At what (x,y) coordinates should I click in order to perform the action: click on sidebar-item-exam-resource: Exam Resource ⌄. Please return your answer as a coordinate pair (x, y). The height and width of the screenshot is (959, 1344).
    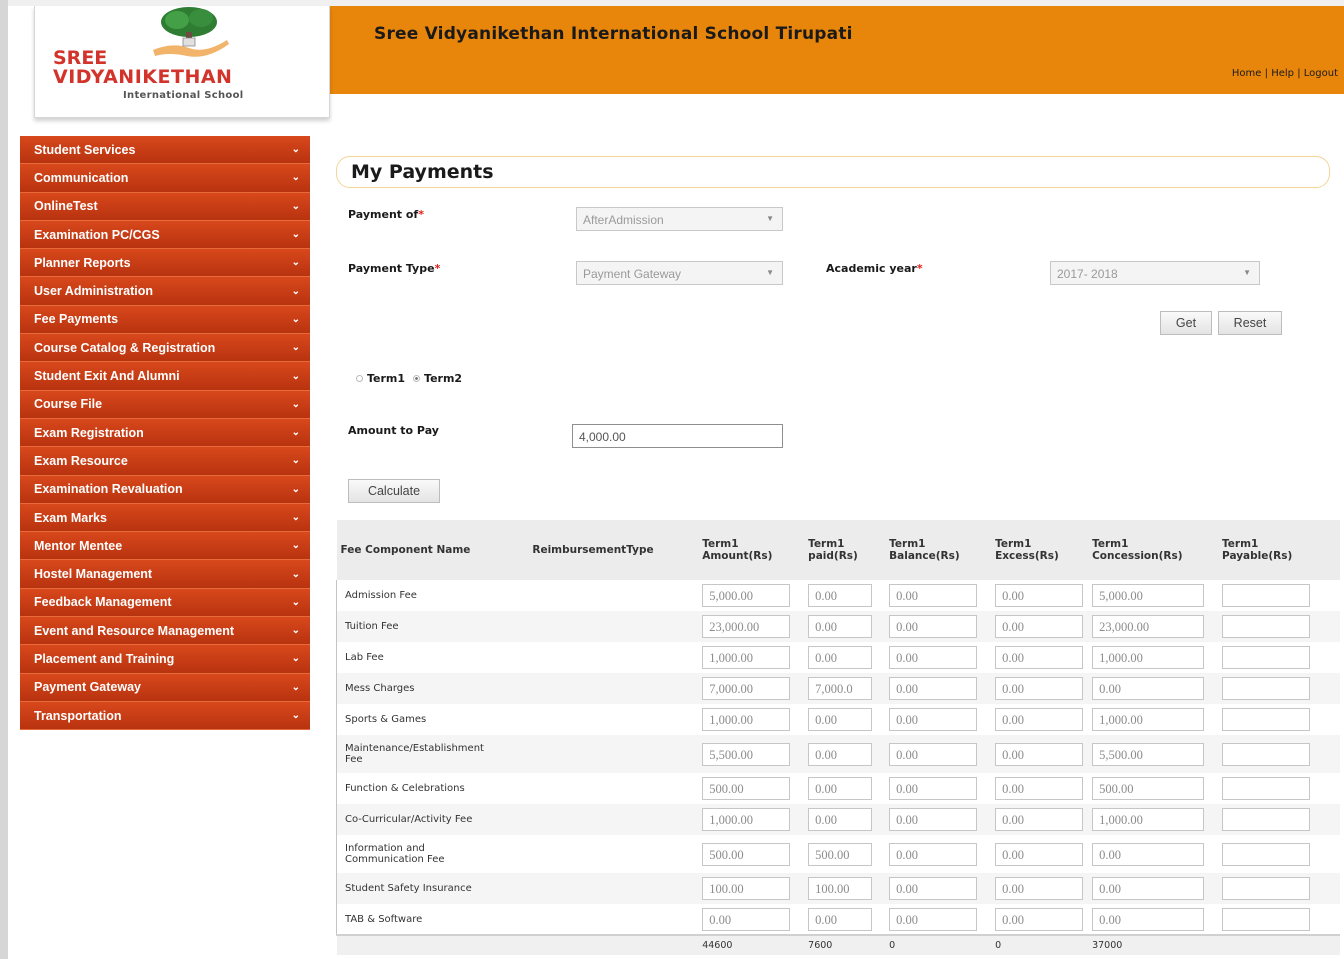
    Looking at the image, I should click on (165, 461).